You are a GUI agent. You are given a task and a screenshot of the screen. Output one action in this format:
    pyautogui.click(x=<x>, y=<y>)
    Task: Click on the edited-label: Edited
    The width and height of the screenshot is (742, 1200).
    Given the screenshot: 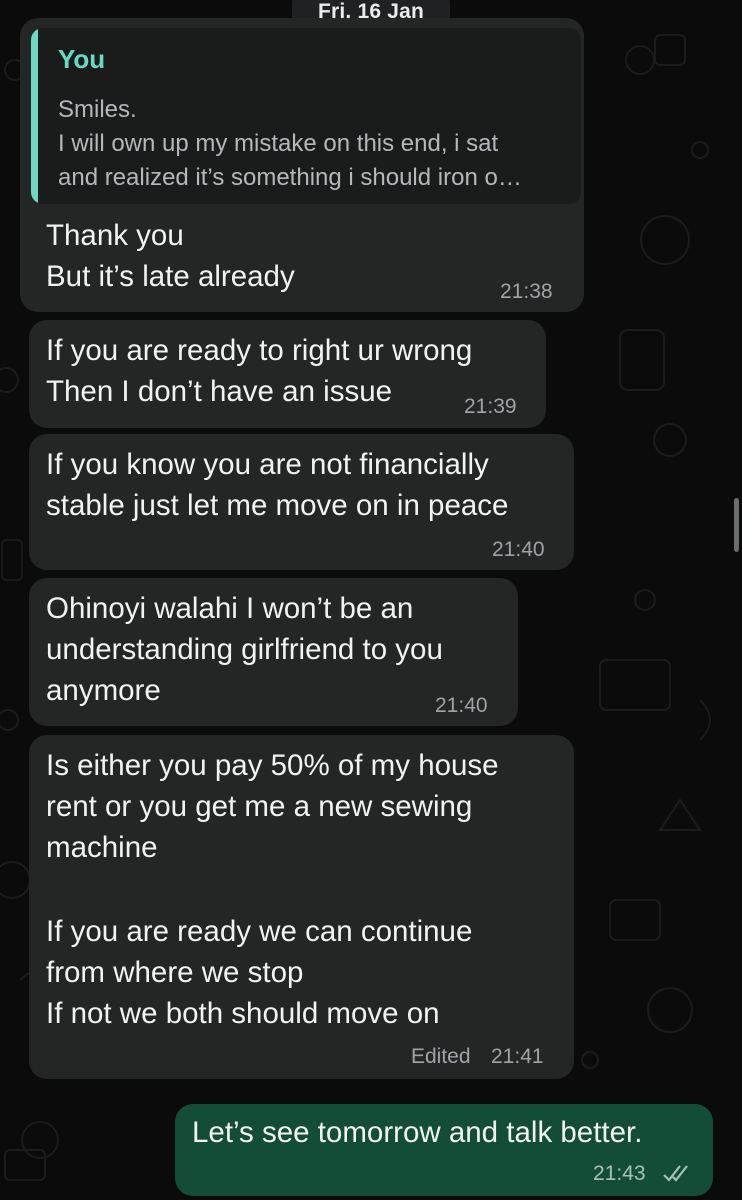 What is the action you would take?
    pyautogui.click(x=441, y=1056)
    